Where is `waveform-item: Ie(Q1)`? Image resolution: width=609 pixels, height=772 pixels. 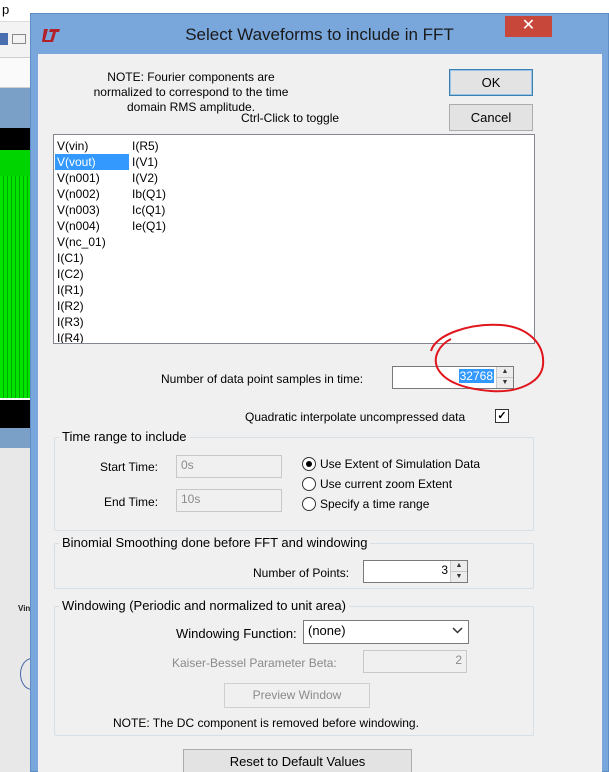
waveform-item: Ie(Q1) is located at coordinates (149, 226).